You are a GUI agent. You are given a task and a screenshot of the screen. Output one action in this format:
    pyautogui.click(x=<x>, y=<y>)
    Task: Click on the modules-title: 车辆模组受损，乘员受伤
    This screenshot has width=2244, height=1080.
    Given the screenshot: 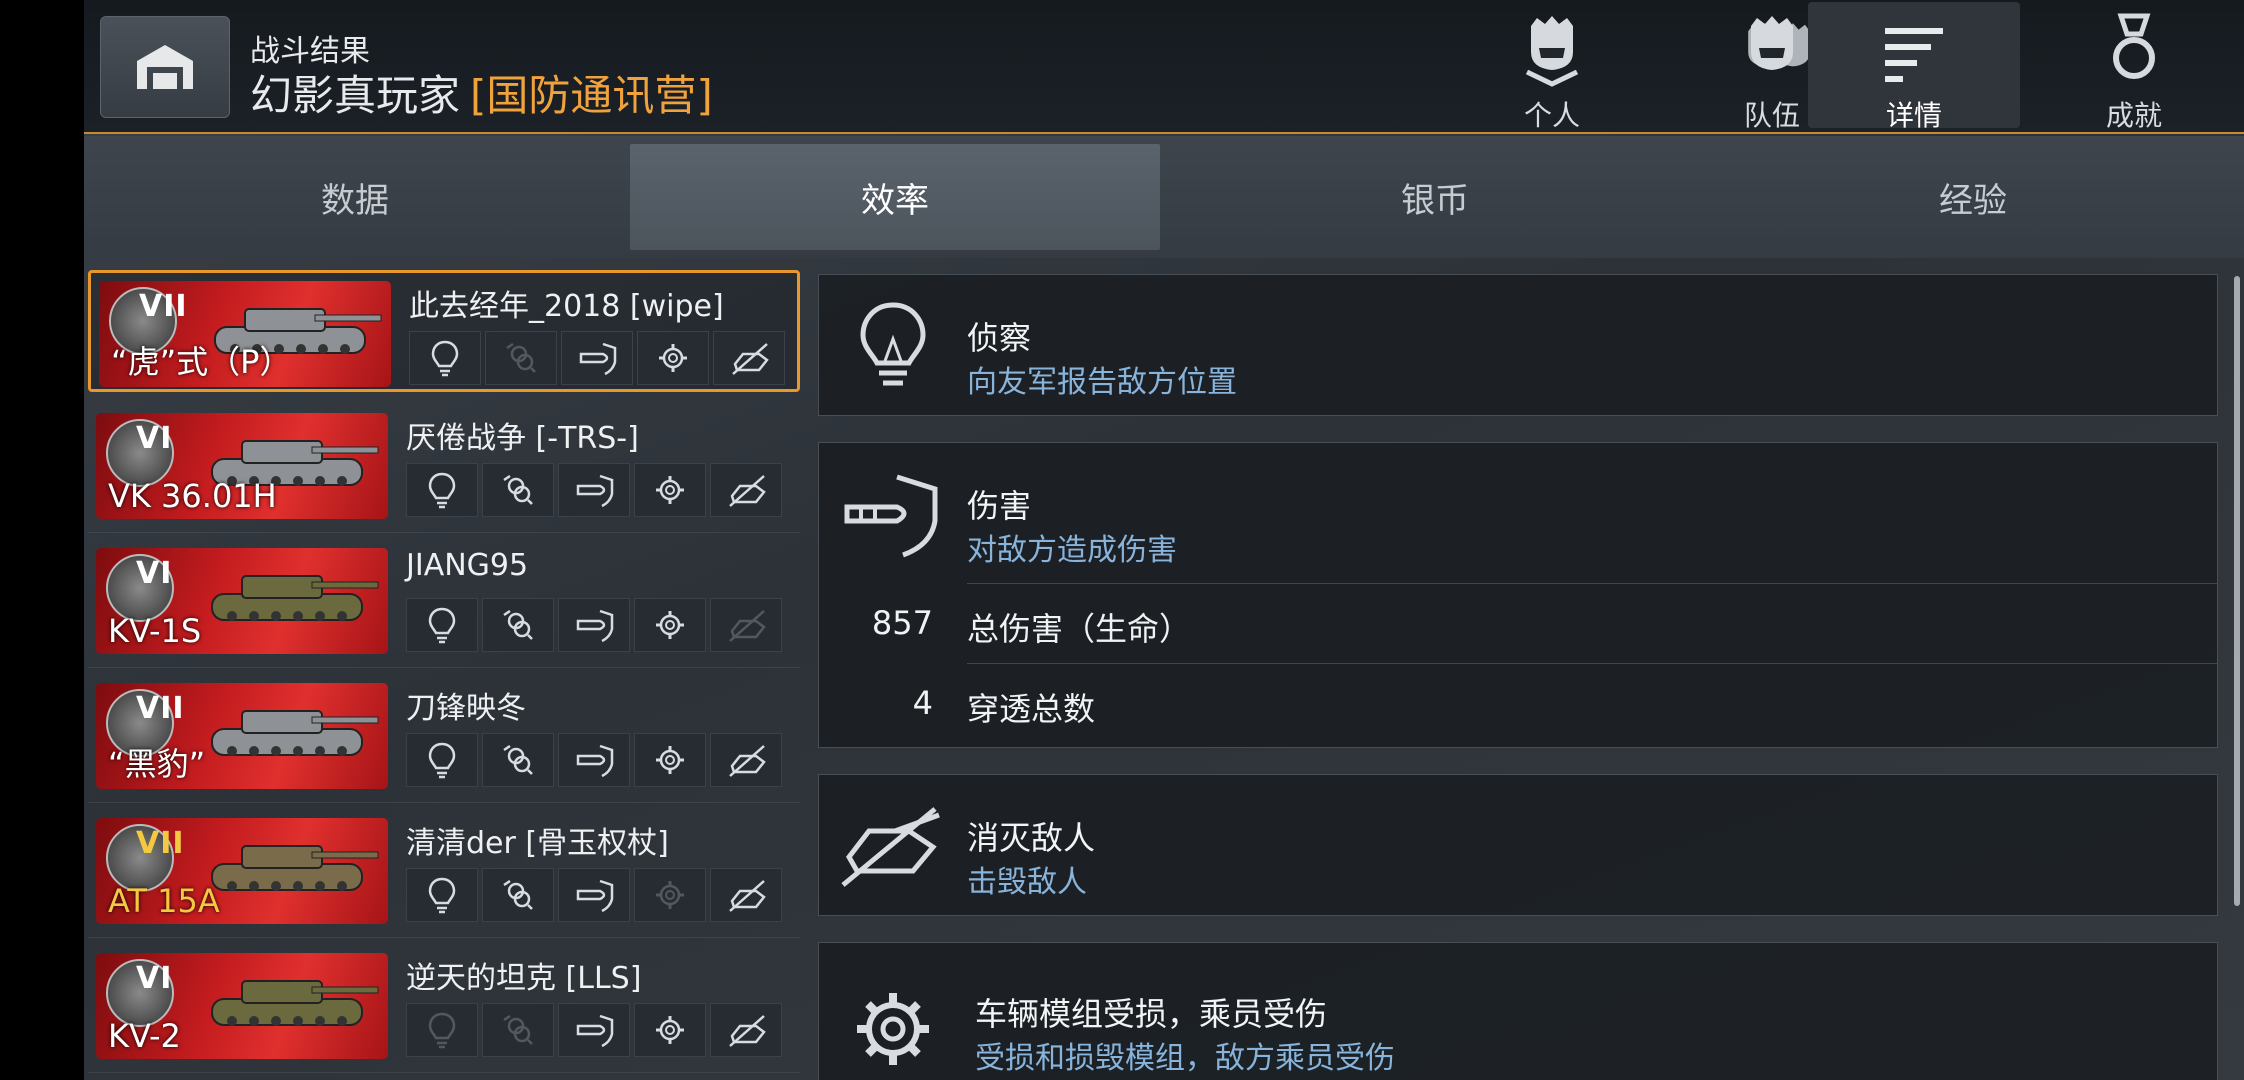 What is the action you would take?
    pyautogui.click(x=1151, y=1014)
    